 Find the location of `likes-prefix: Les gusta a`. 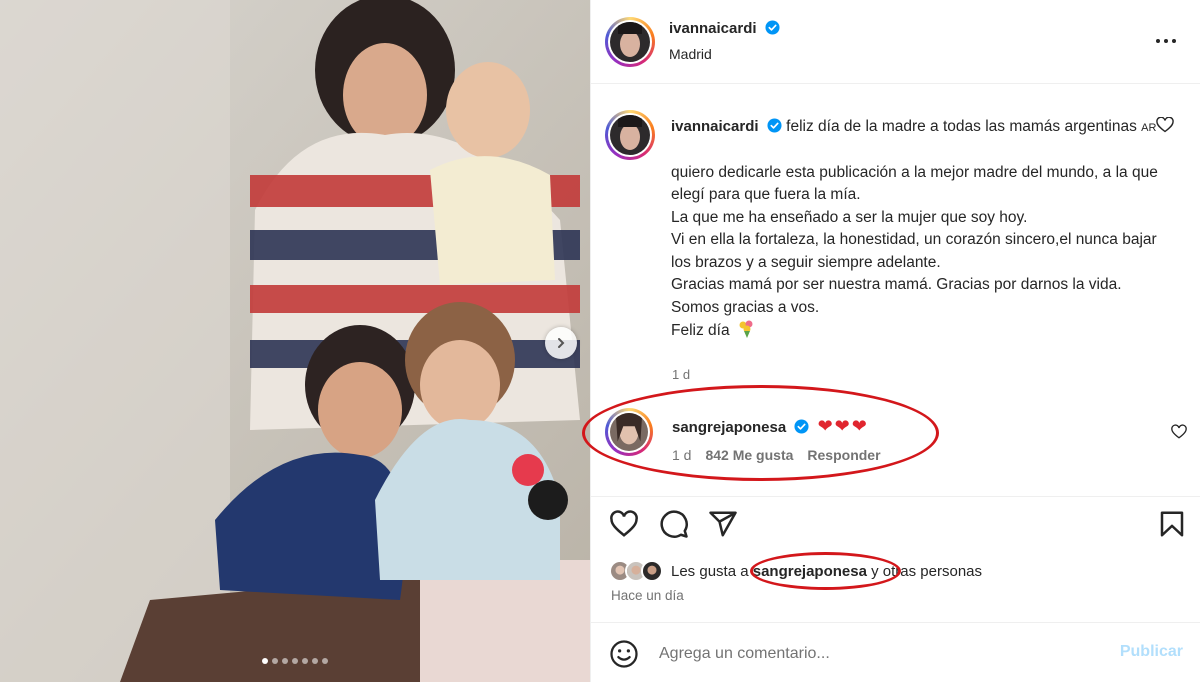

likes-prefix: Les gusta a is located at coordinates (710, 571).